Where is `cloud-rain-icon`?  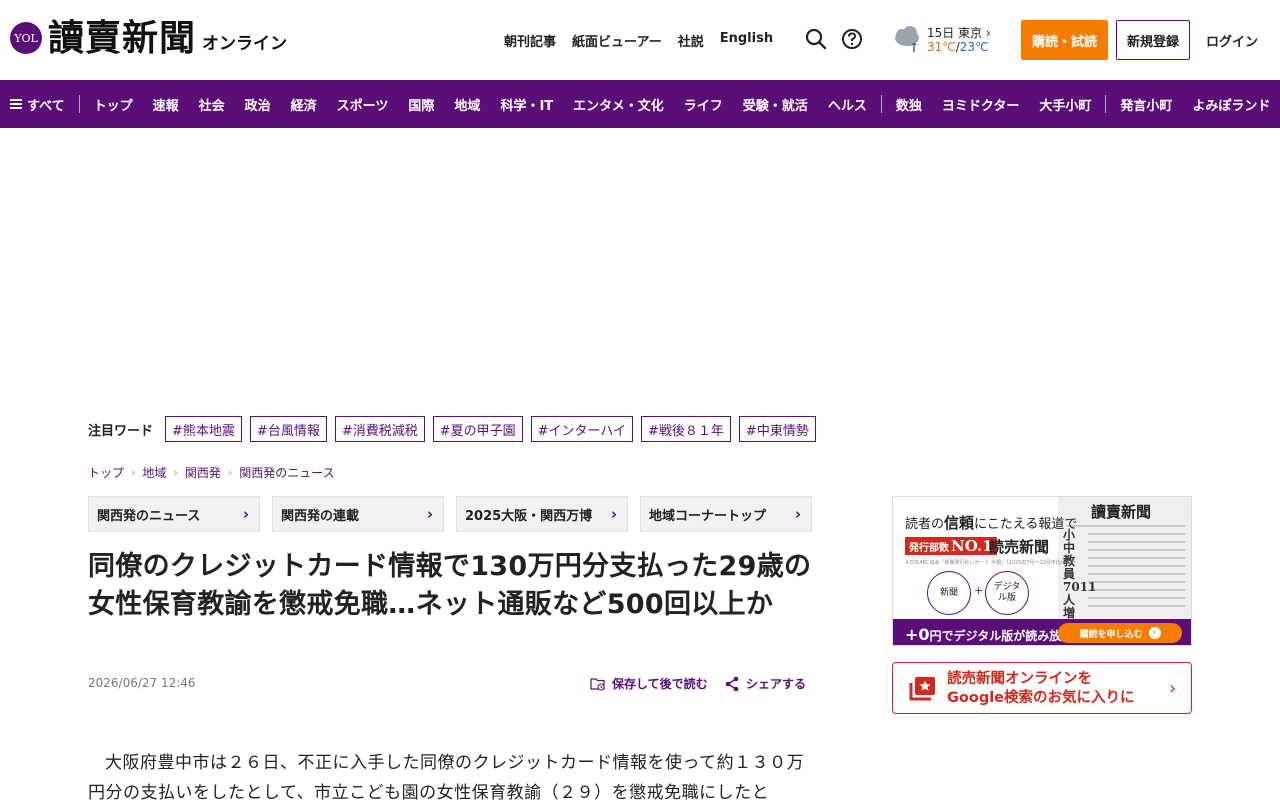 cloud-rain-icon is located at coordinates (907, 39).